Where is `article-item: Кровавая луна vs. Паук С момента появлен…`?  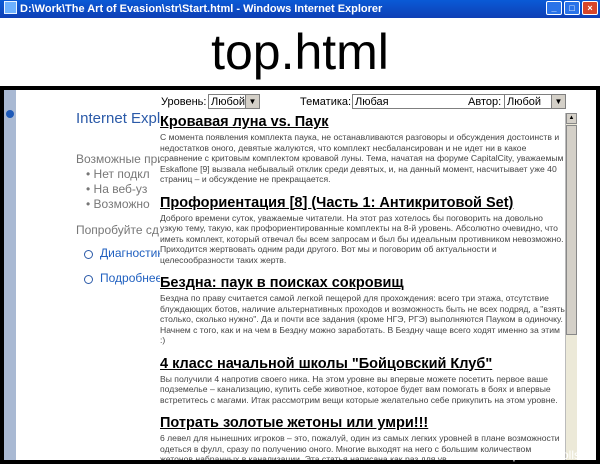 article-item: Кровавая луна vs. Паук С момента появлен… is located at coordinates (362, 149).